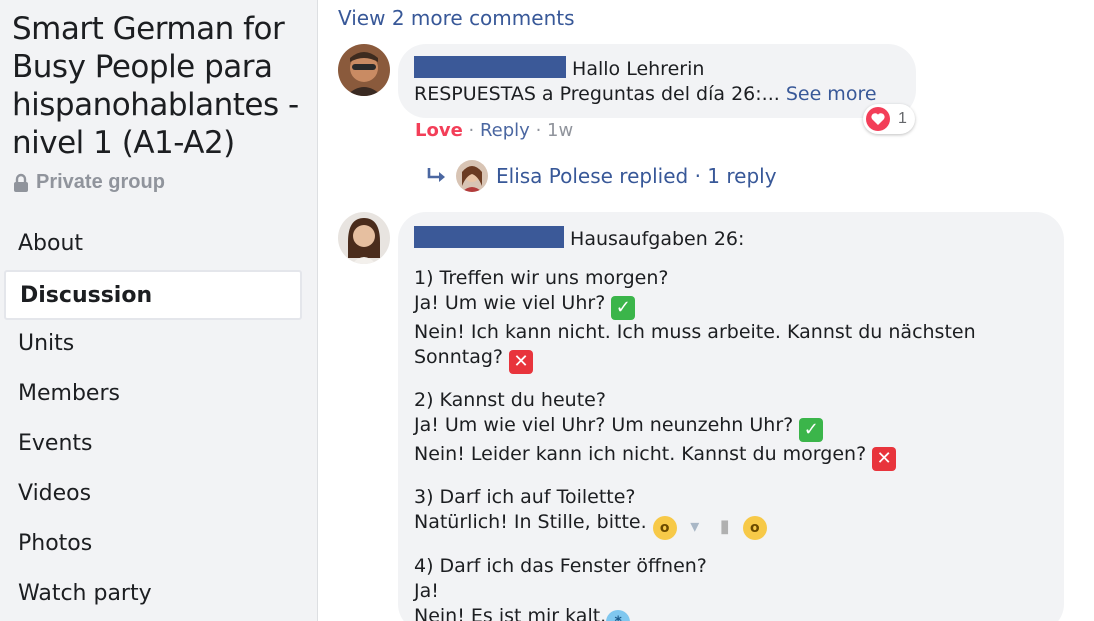 This screenshot has width=1094, height=621. What do you see at coordinates (724, 526) in the screenshot?
I see `toilet-paper-icon: ▮` at bounding box center [724, 526].